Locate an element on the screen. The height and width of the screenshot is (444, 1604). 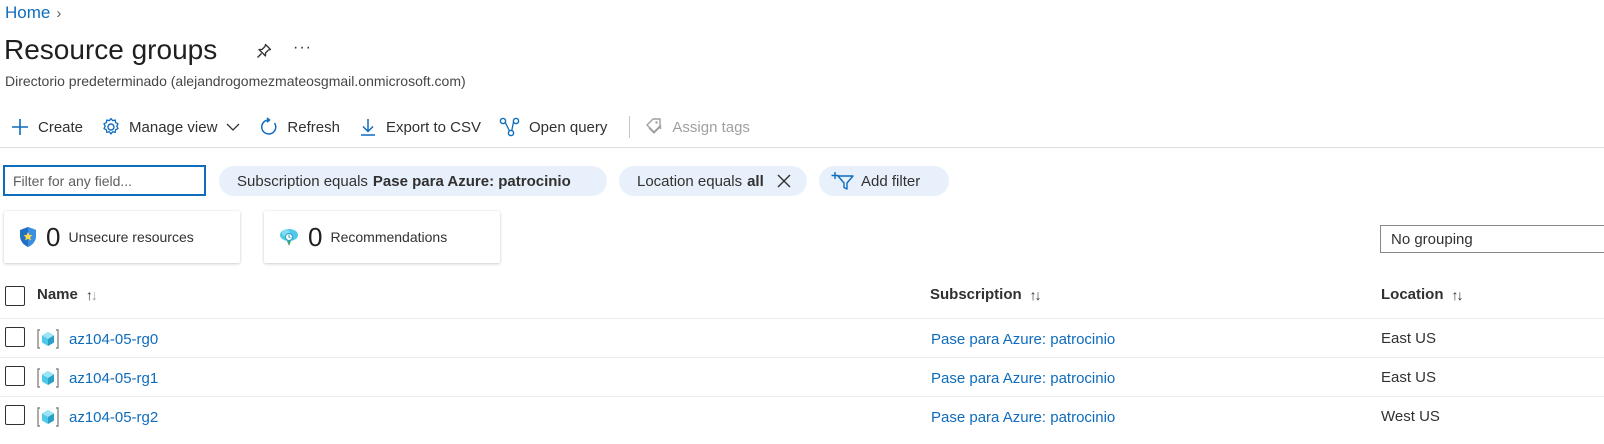
query-icon is located at coordinates (509, 127).